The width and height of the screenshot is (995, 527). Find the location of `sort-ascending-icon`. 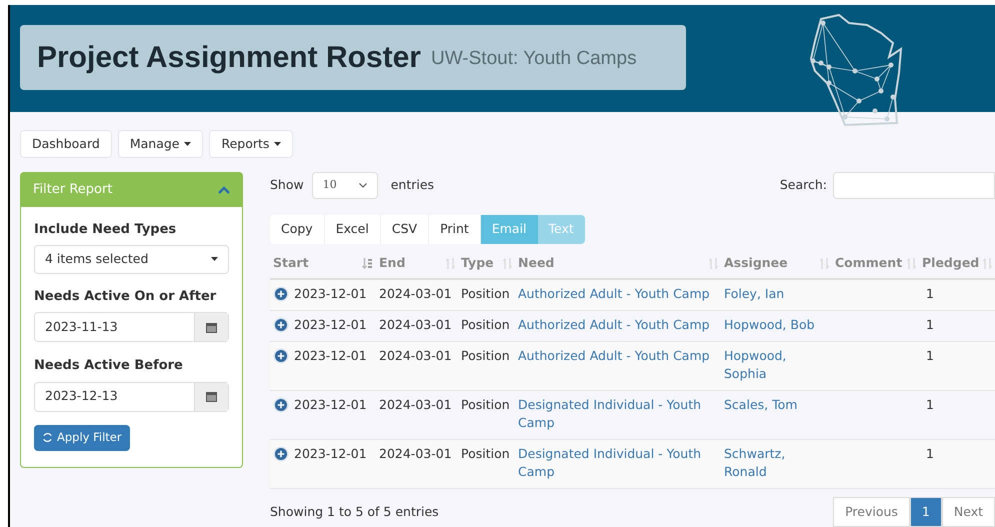

sort-ascending-icon is located at coordinates (367, 263).